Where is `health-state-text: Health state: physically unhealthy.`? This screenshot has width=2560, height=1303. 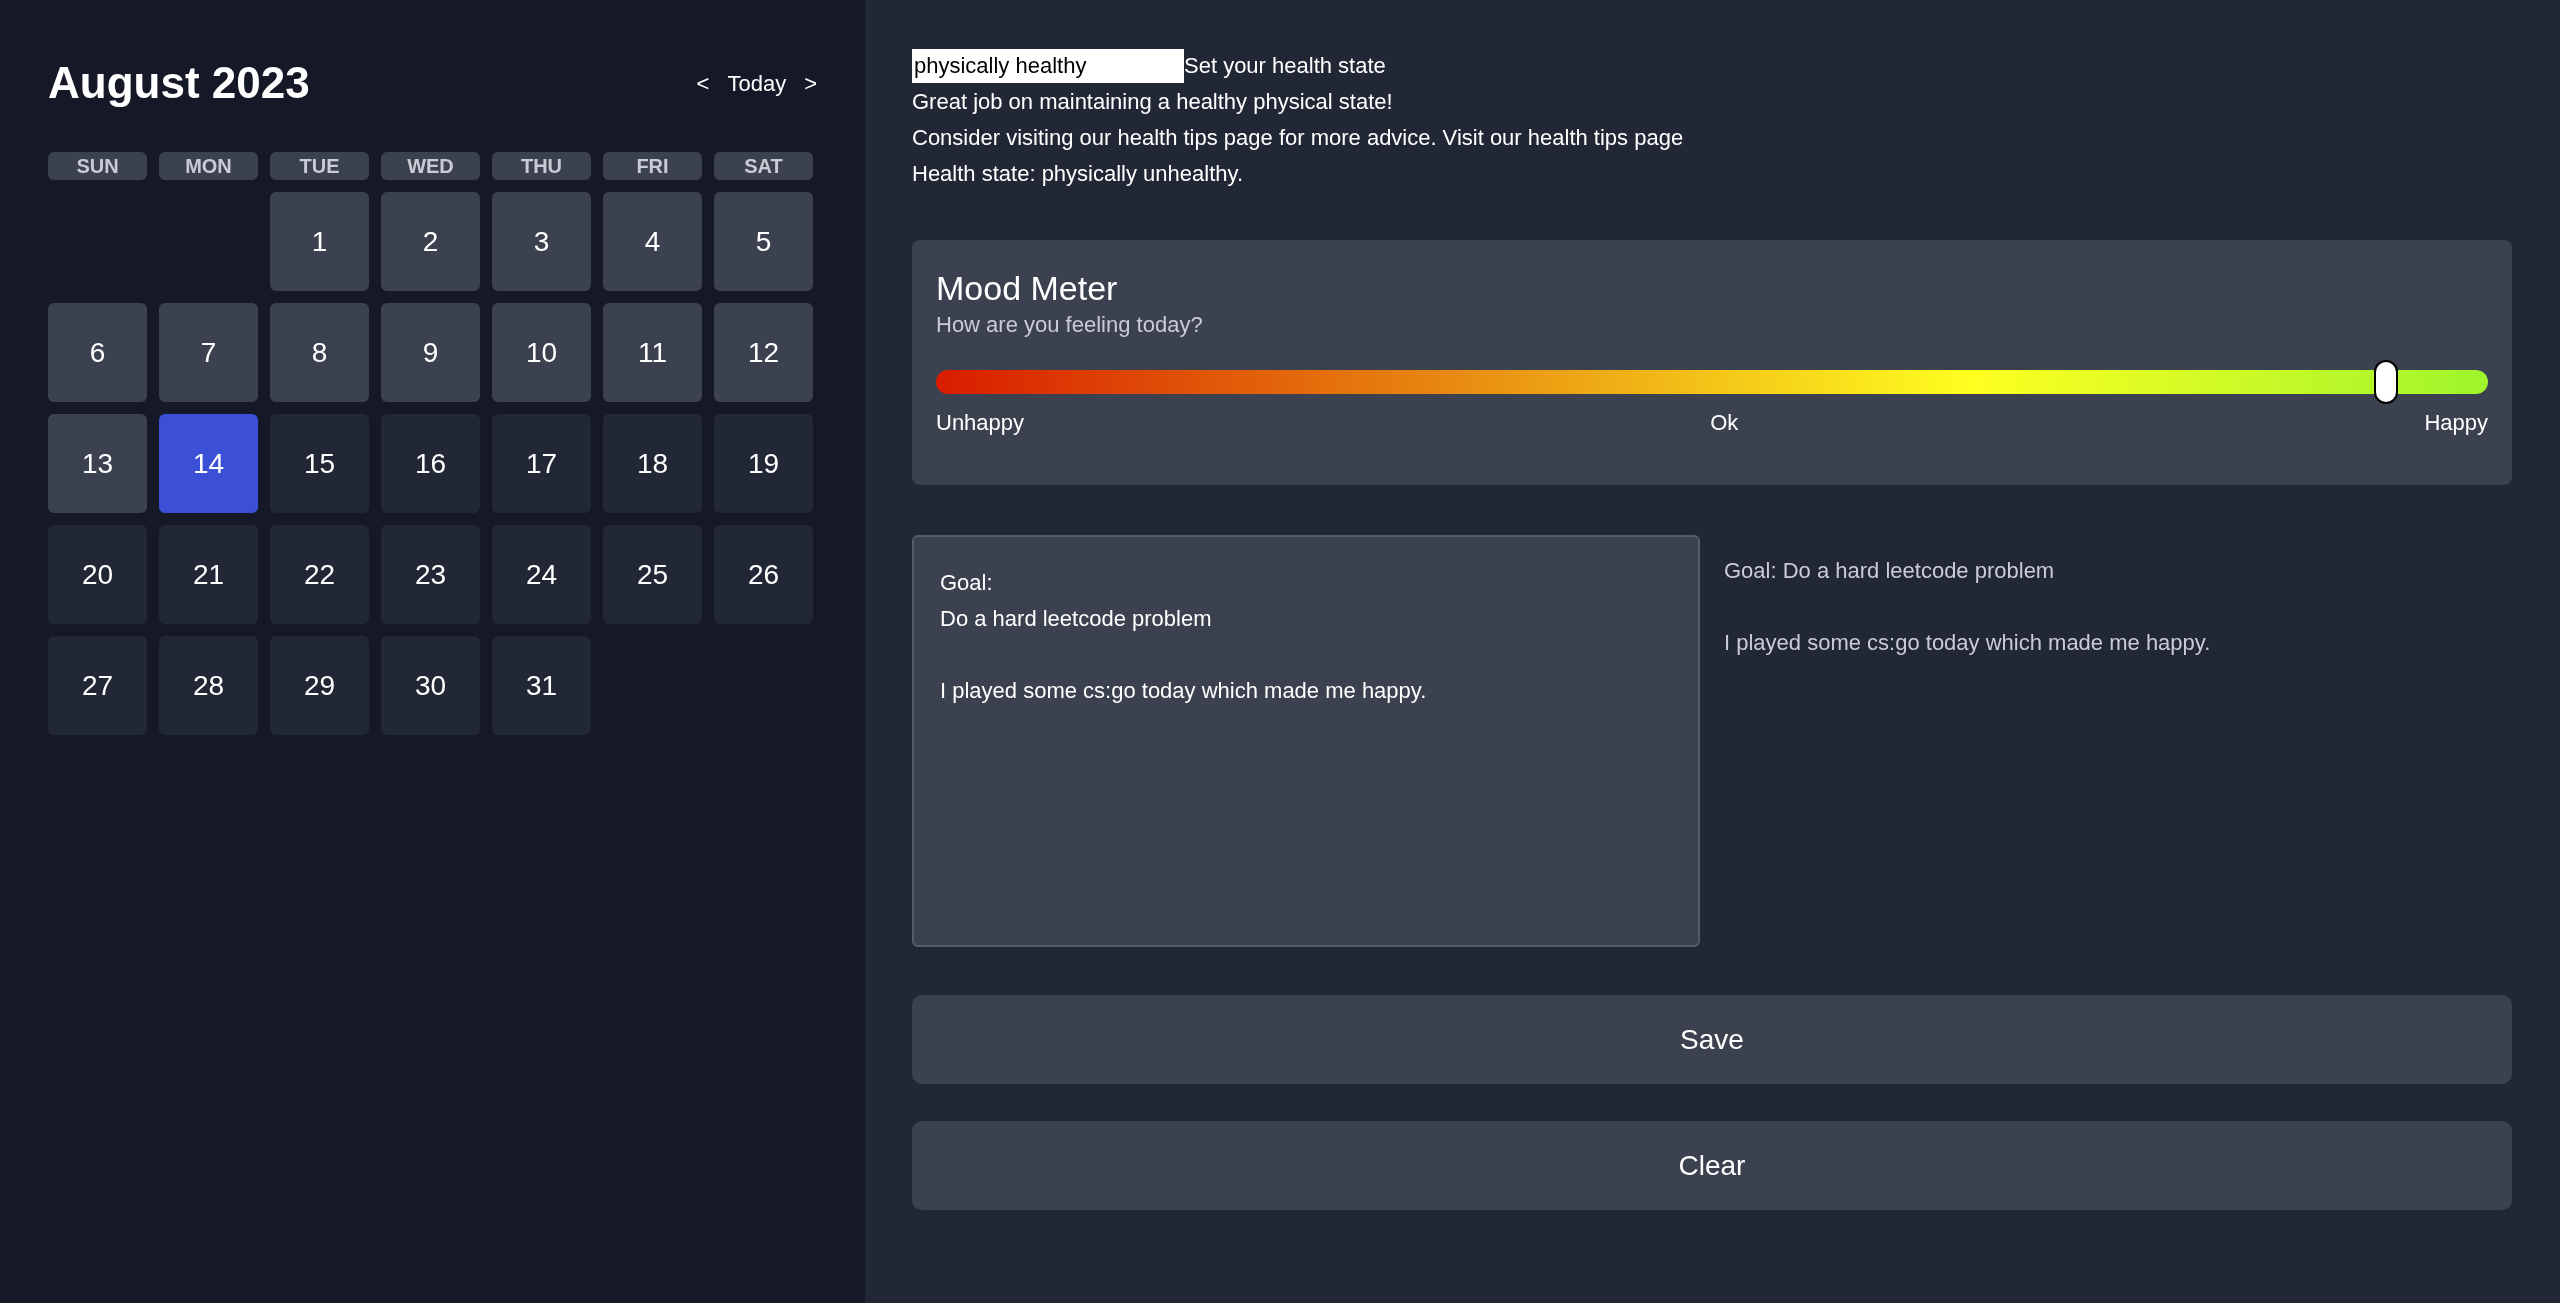
health-state-text: Health state: physically unhealthy. is located at coordinates (1078, 174).